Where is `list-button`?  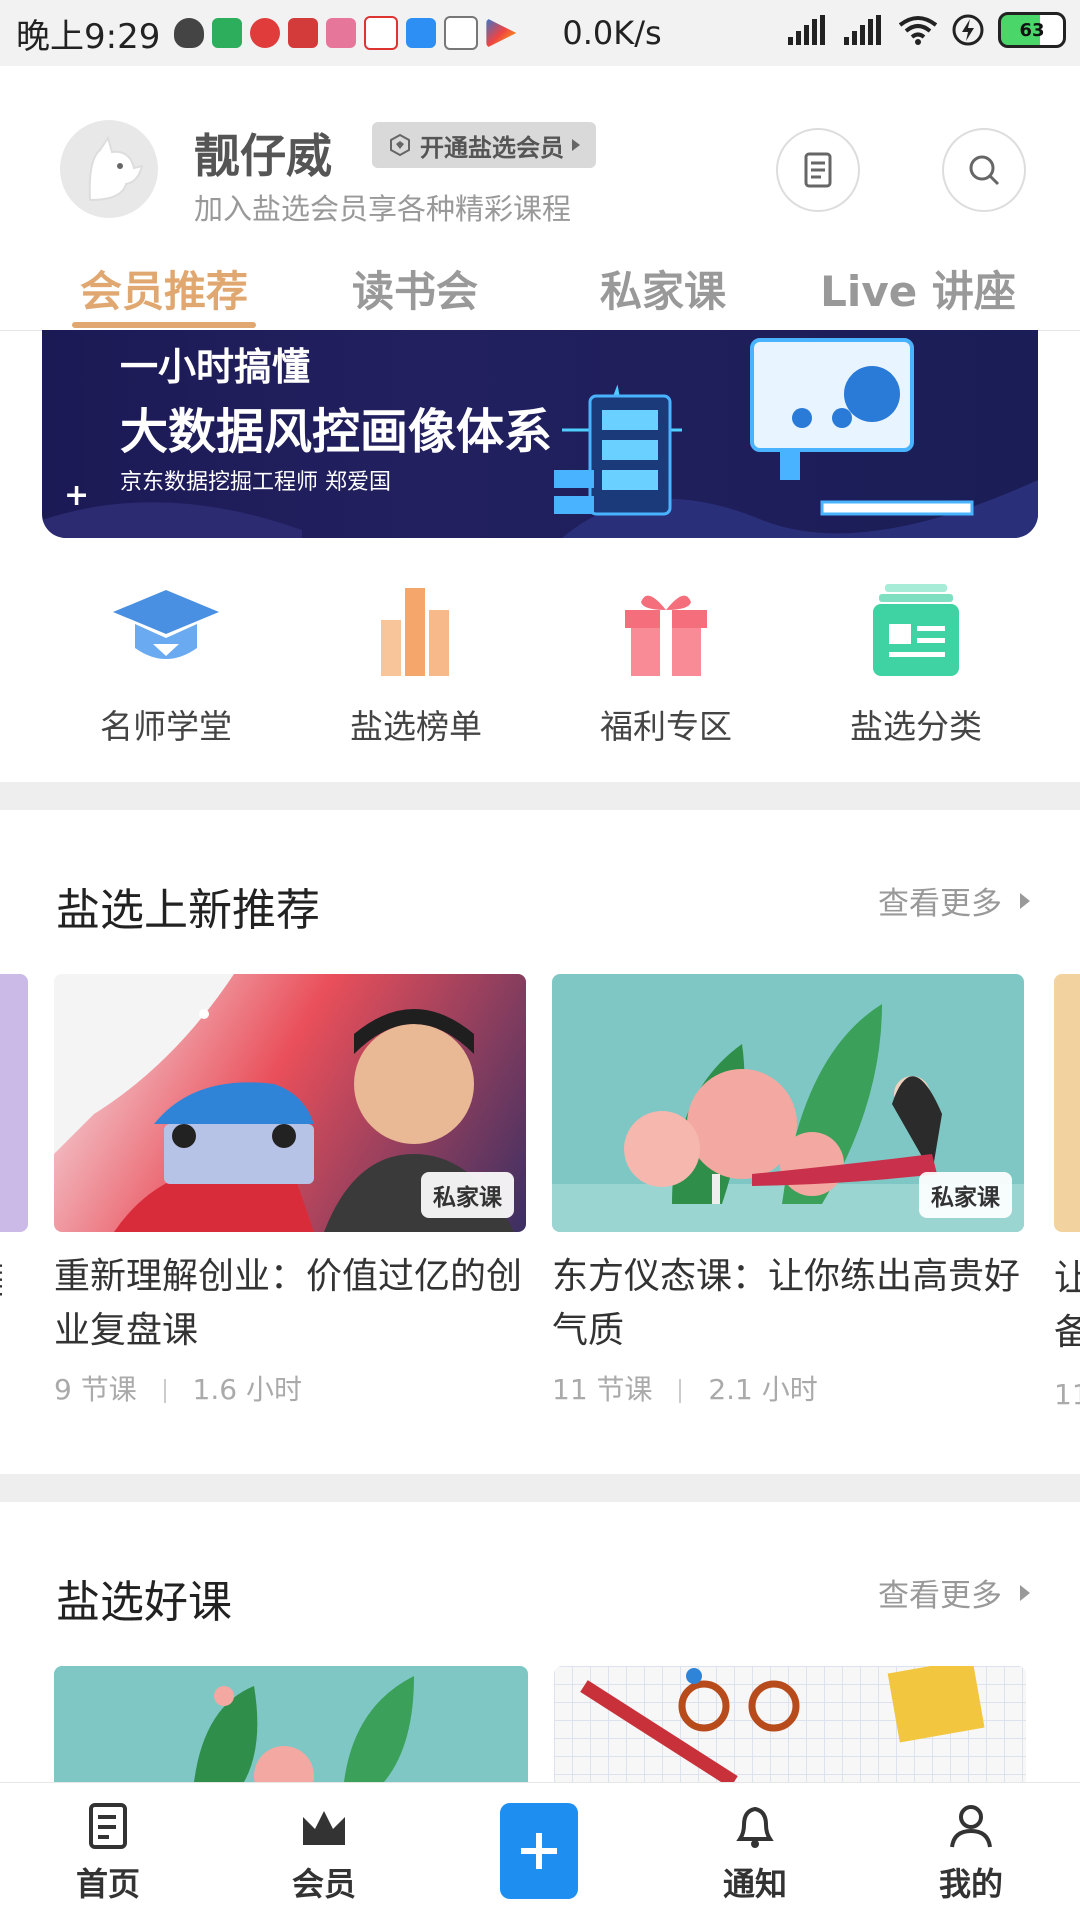
list-button is located at coordinates (818, 170).